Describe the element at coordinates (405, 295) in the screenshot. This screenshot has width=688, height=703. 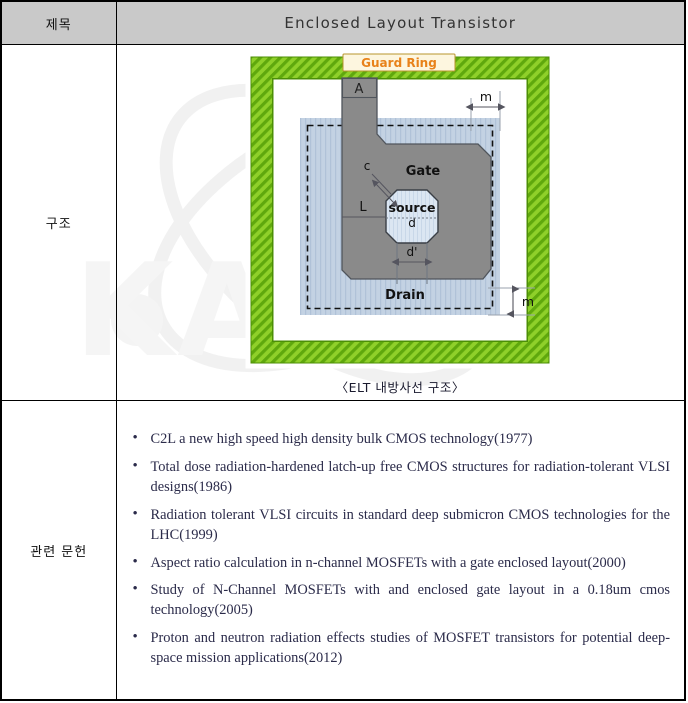
I see `drain-label-text: Drain` at that location.